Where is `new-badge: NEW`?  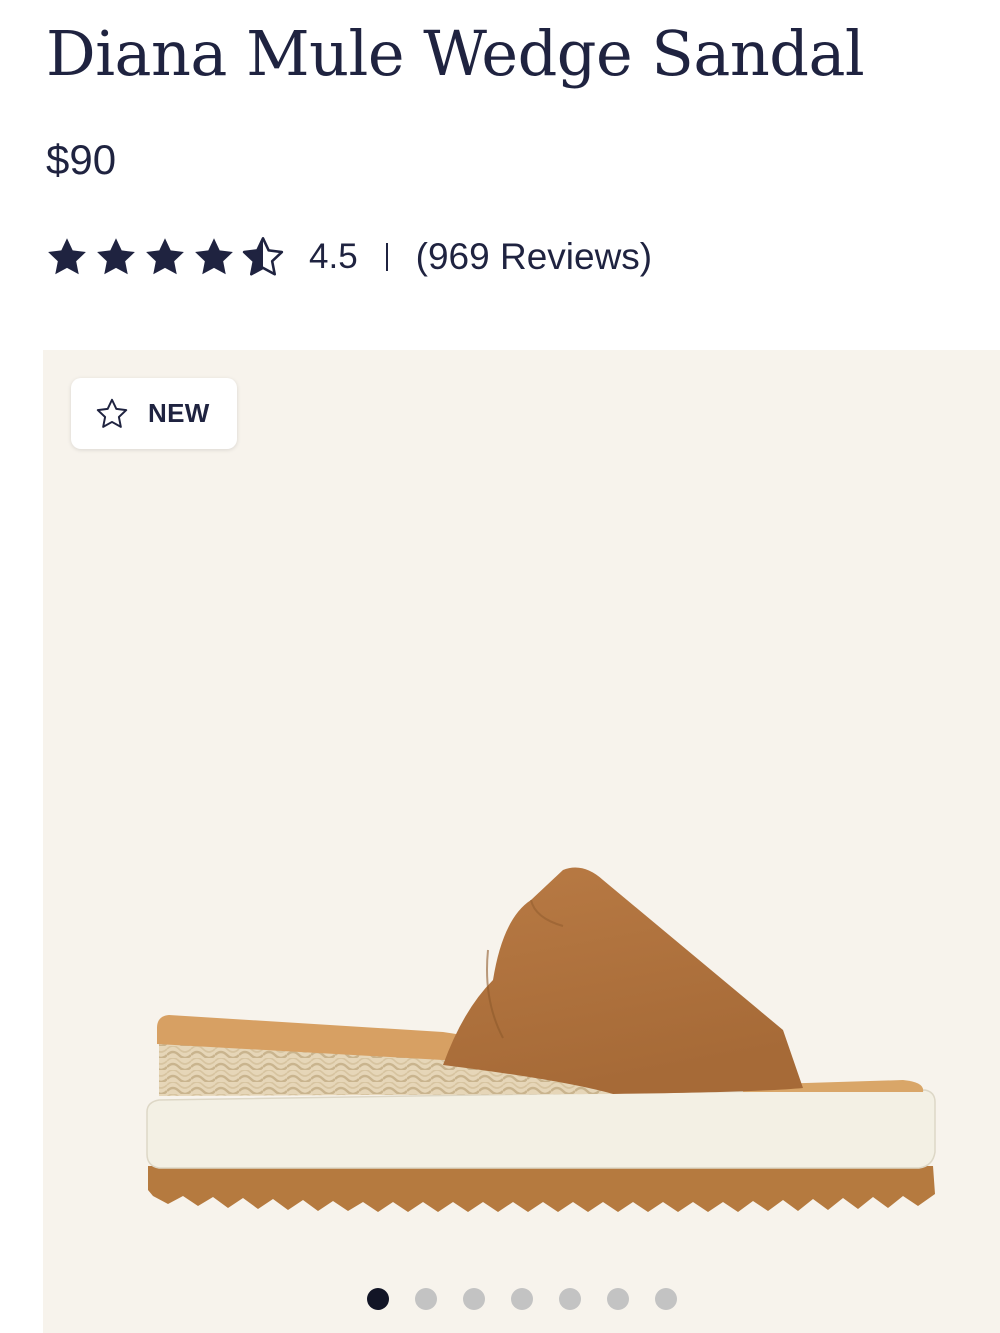 new-badge: NEW is located at coordinates (154, 413).